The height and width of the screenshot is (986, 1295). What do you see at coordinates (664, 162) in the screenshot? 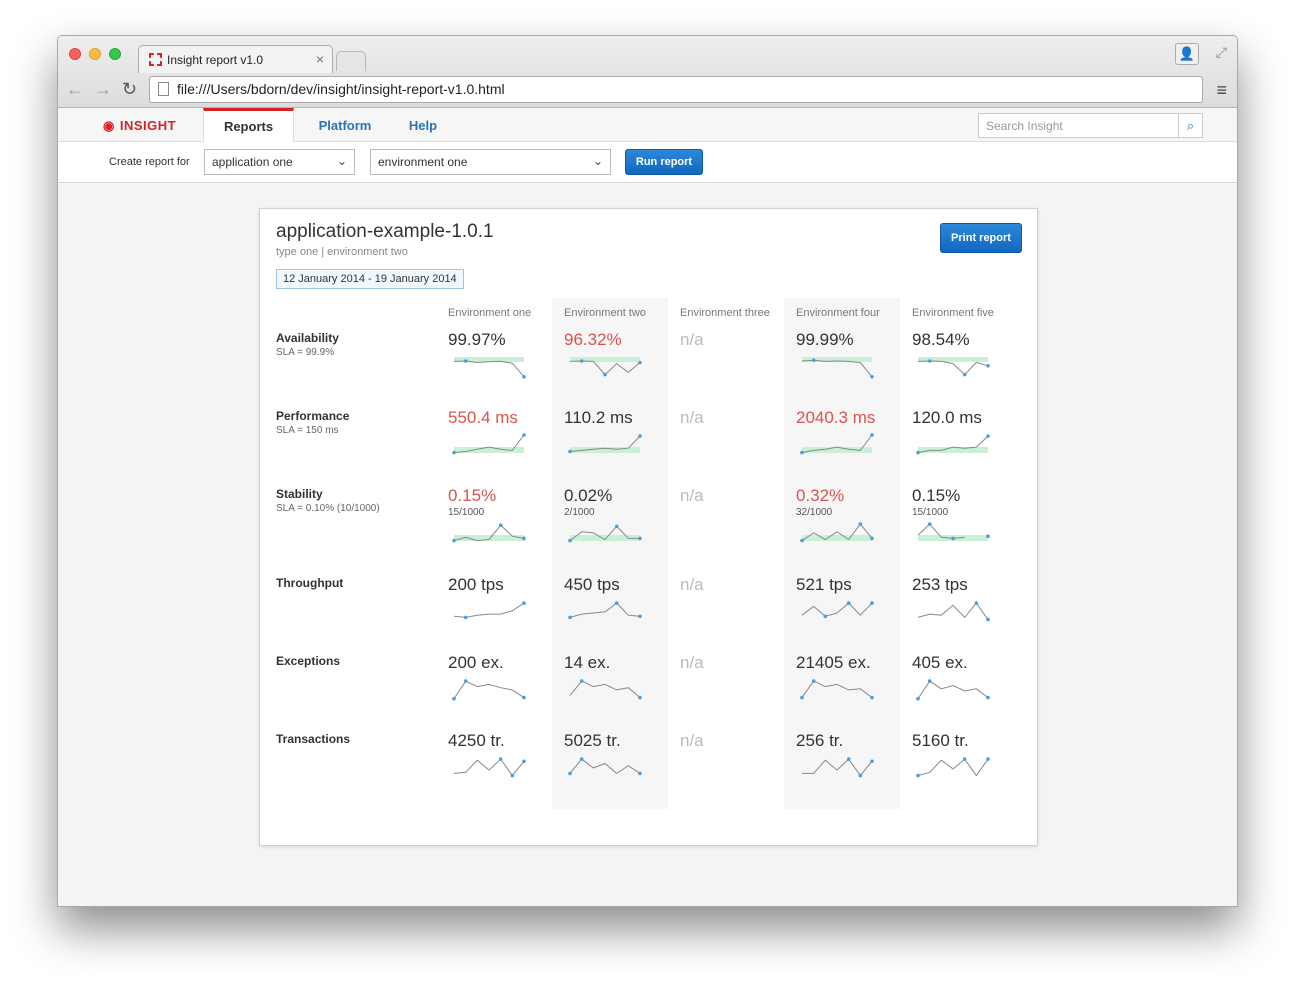
I see `run-report-button: Run report` at bounding box center [664, 162].